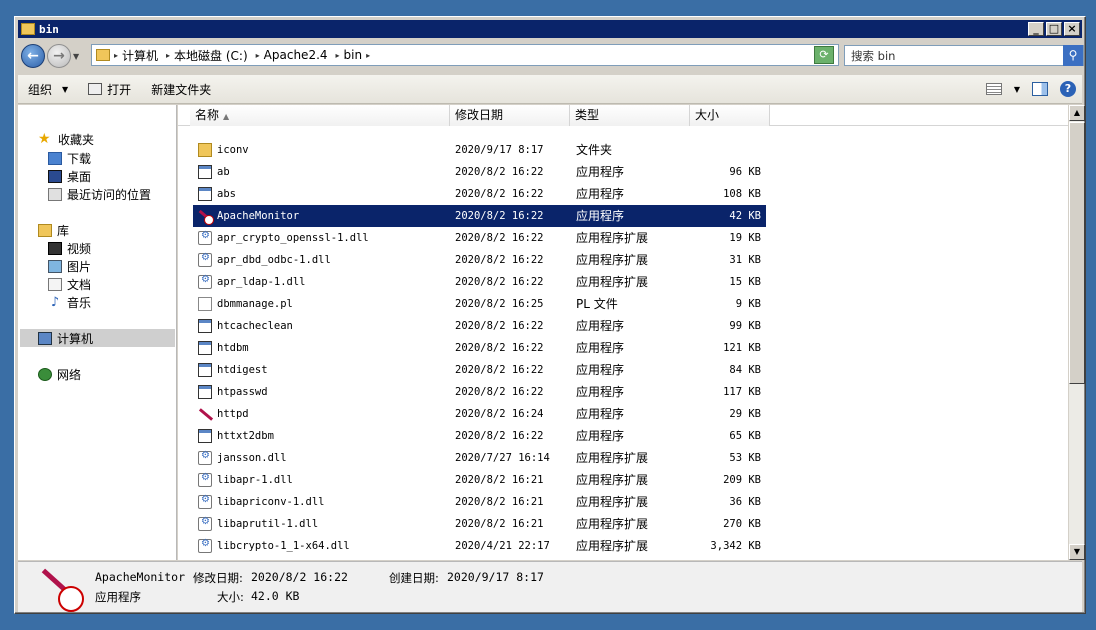 This screenshot has height=630, width=1096. Describe the element at coordinates (292, 55) in the screenshot. I see `breadcrumb-apache: ▸ Apache2.4` at that location.